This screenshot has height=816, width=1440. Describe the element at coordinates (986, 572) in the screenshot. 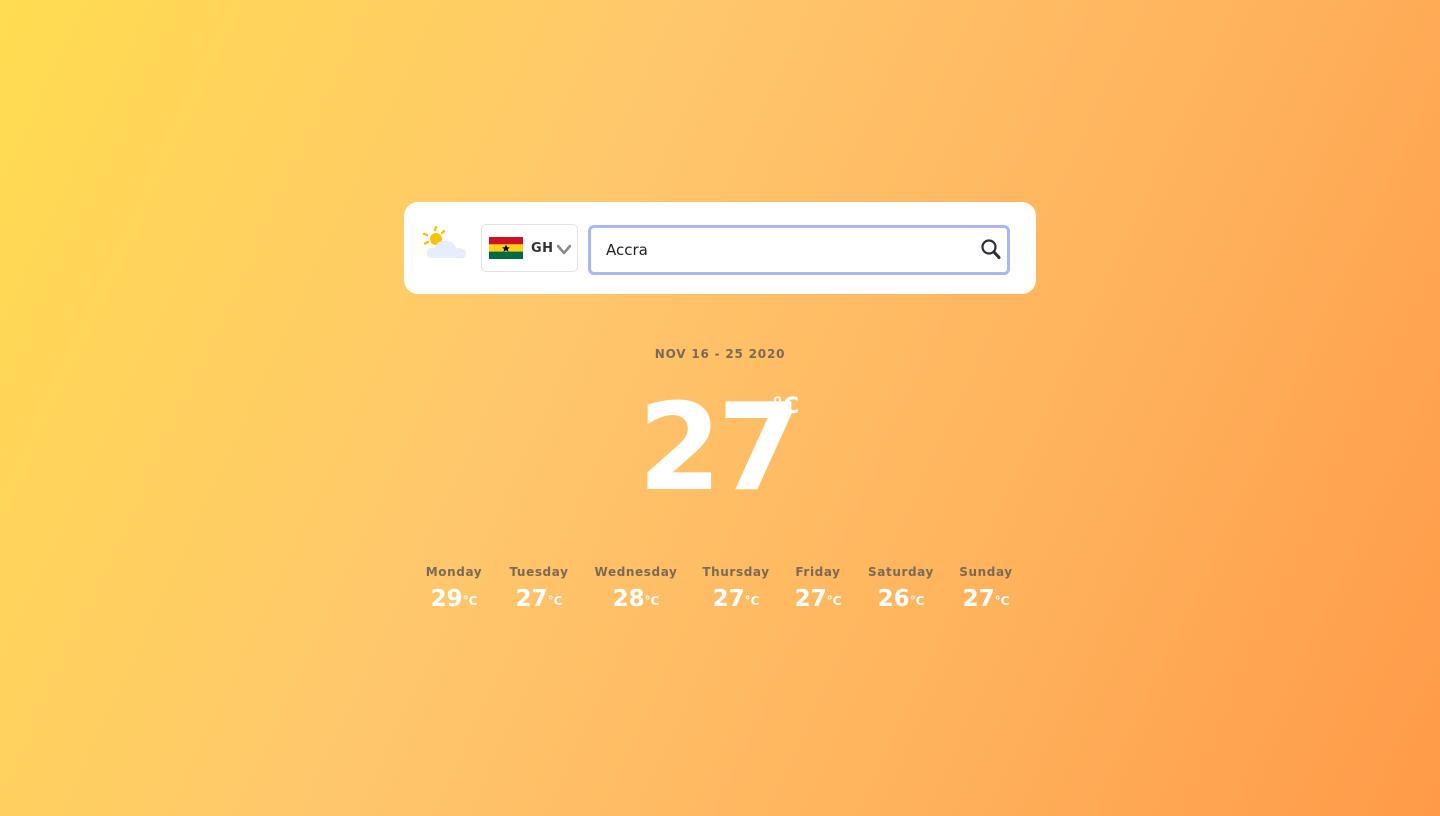

I see `day-name: Sunday` at that location.